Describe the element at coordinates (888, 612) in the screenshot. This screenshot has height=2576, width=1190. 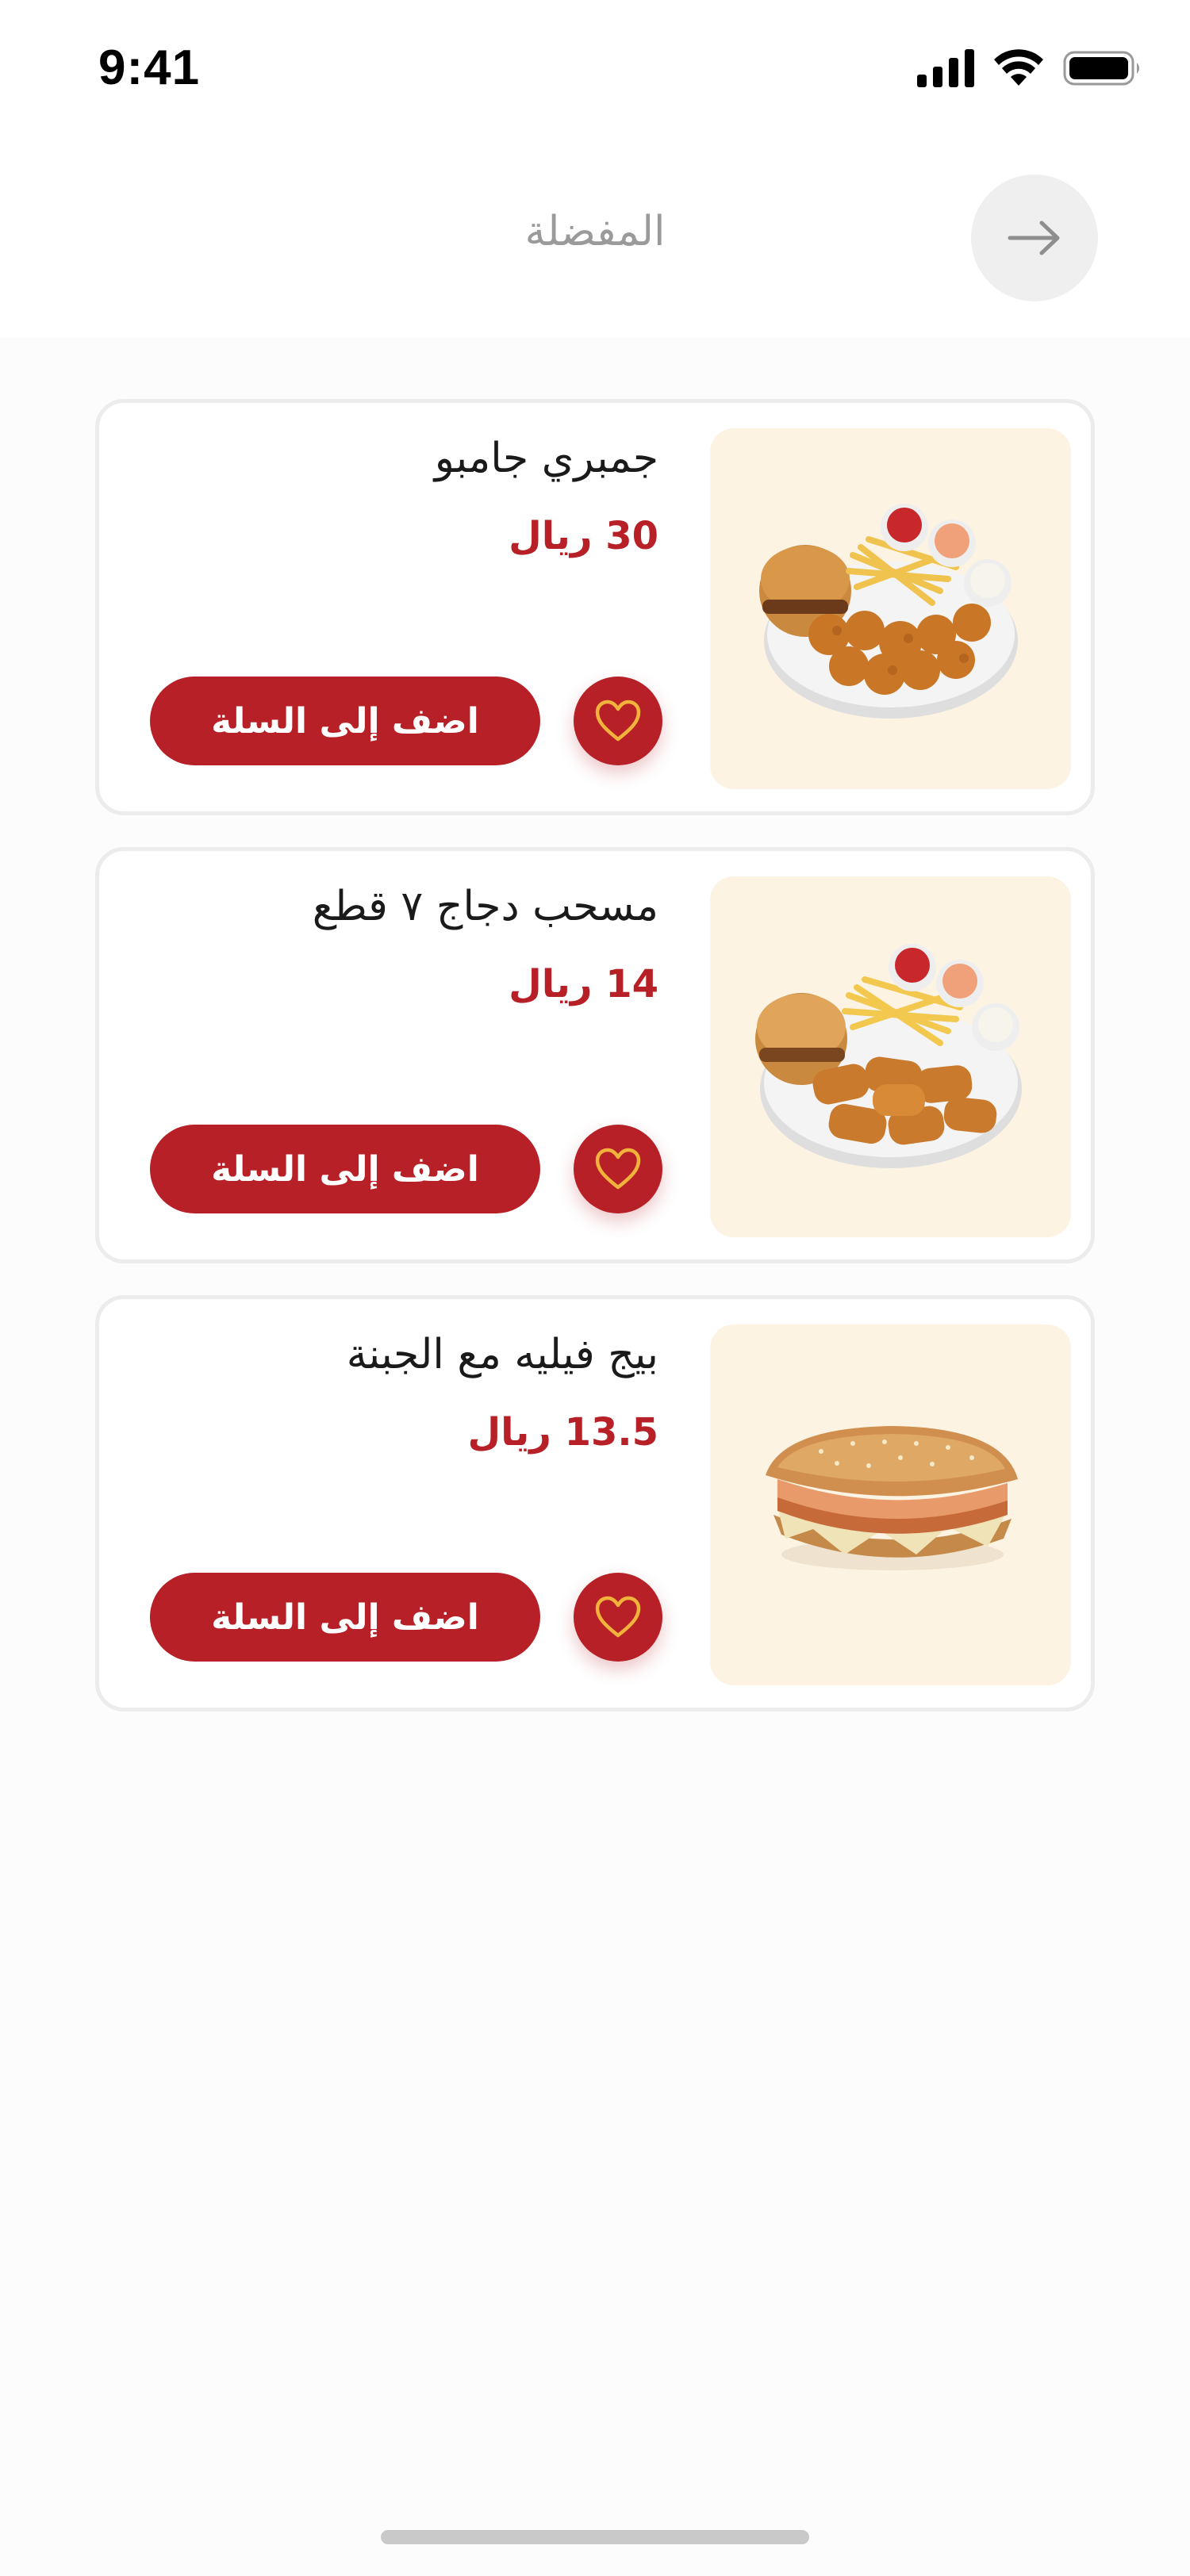
I see `shrimp-plate-image` at that location.